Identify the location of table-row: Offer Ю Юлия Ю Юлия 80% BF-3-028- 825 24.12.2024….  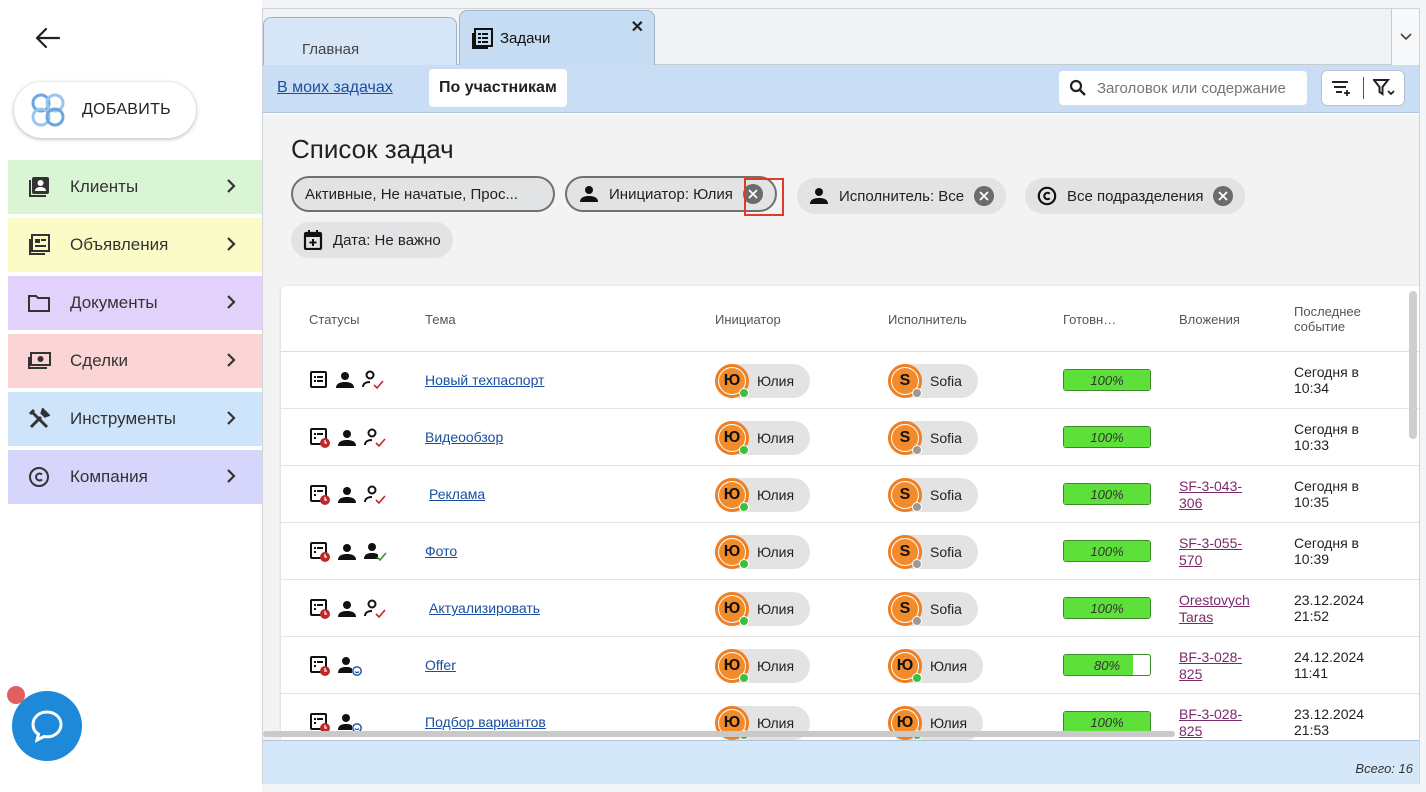
(850, 665).